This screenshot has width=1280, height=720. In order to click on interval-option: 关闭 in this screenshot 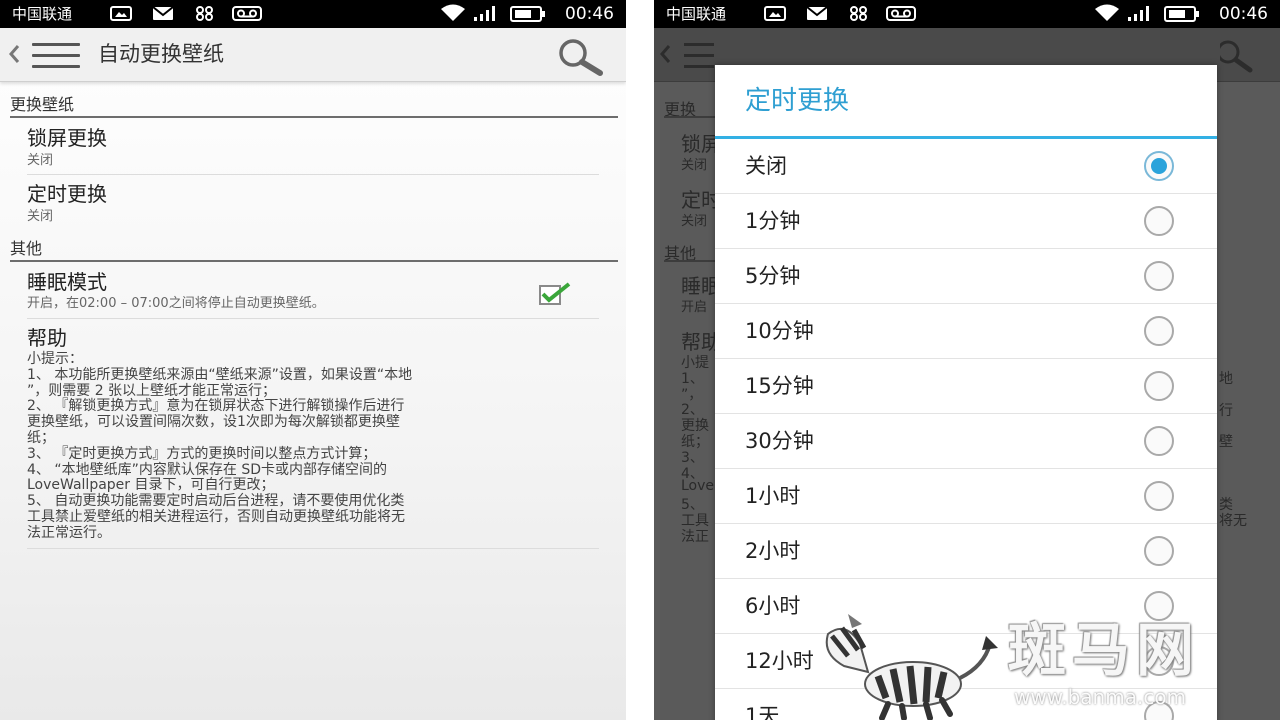, I will do `click(966, 166)`.